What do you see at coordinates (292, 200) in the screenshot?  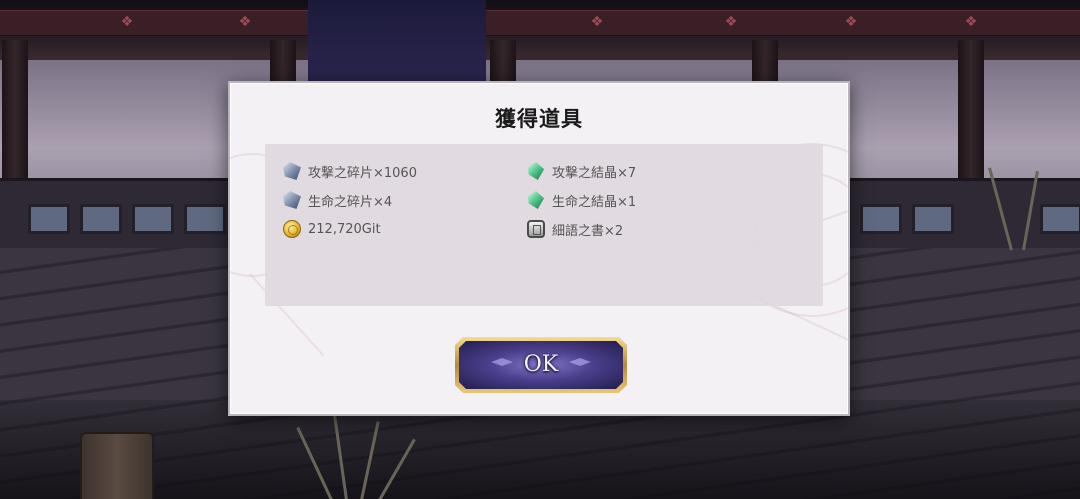 I see `life-shard-icon` at bounding box center [292, 200].